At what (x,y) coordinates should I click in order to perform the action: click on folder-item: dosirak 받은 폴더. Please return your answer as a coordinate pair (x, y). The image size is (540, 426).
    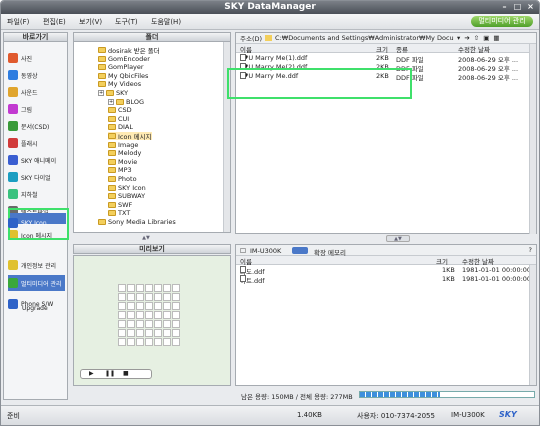
    Looking at the image, I should click on (129, 50).